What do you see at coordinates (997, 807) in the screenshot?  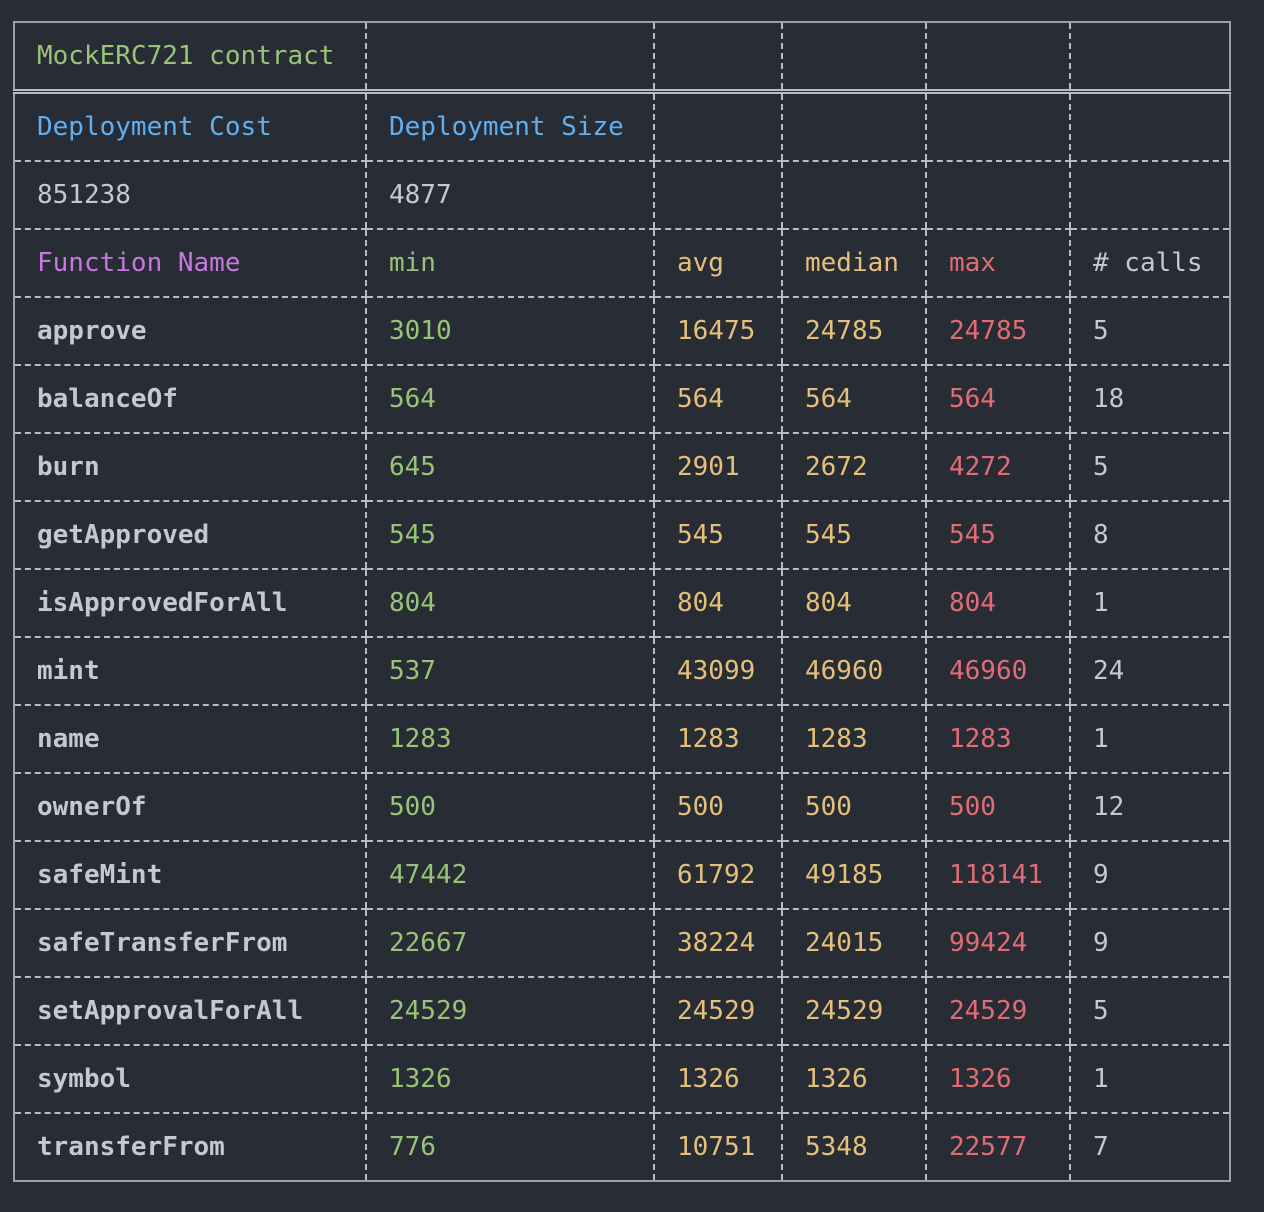 I see `max-cell: 500` at bounding box center [997, 807].